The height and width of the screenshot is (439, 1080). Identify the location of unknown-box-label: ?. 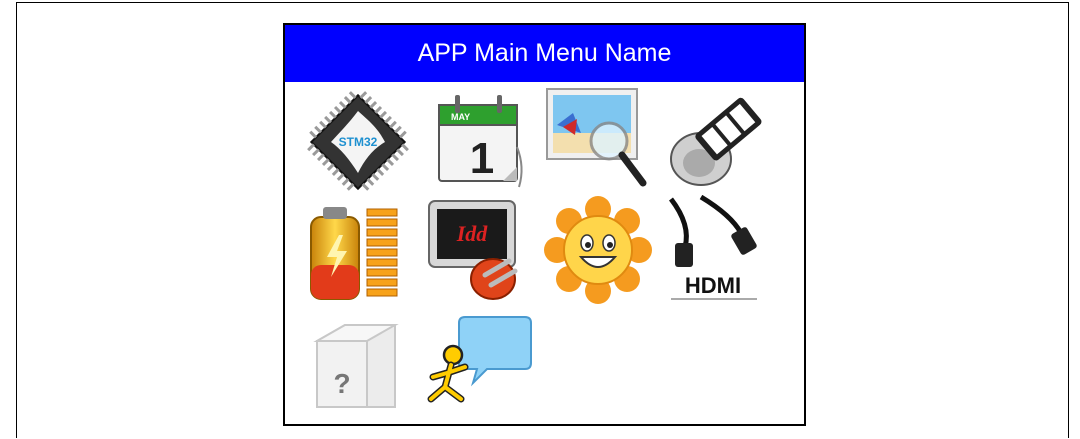
(341, 383).